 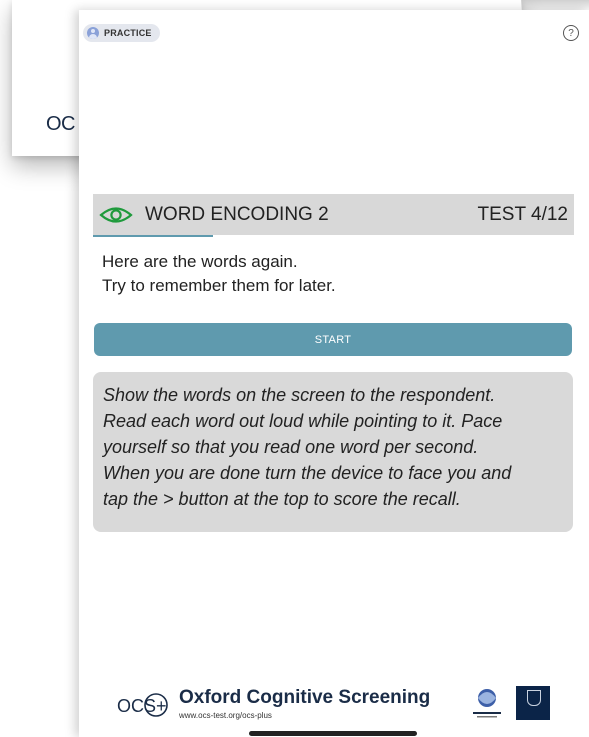 I want to click on start-button: START, so click(x=333, y=339).